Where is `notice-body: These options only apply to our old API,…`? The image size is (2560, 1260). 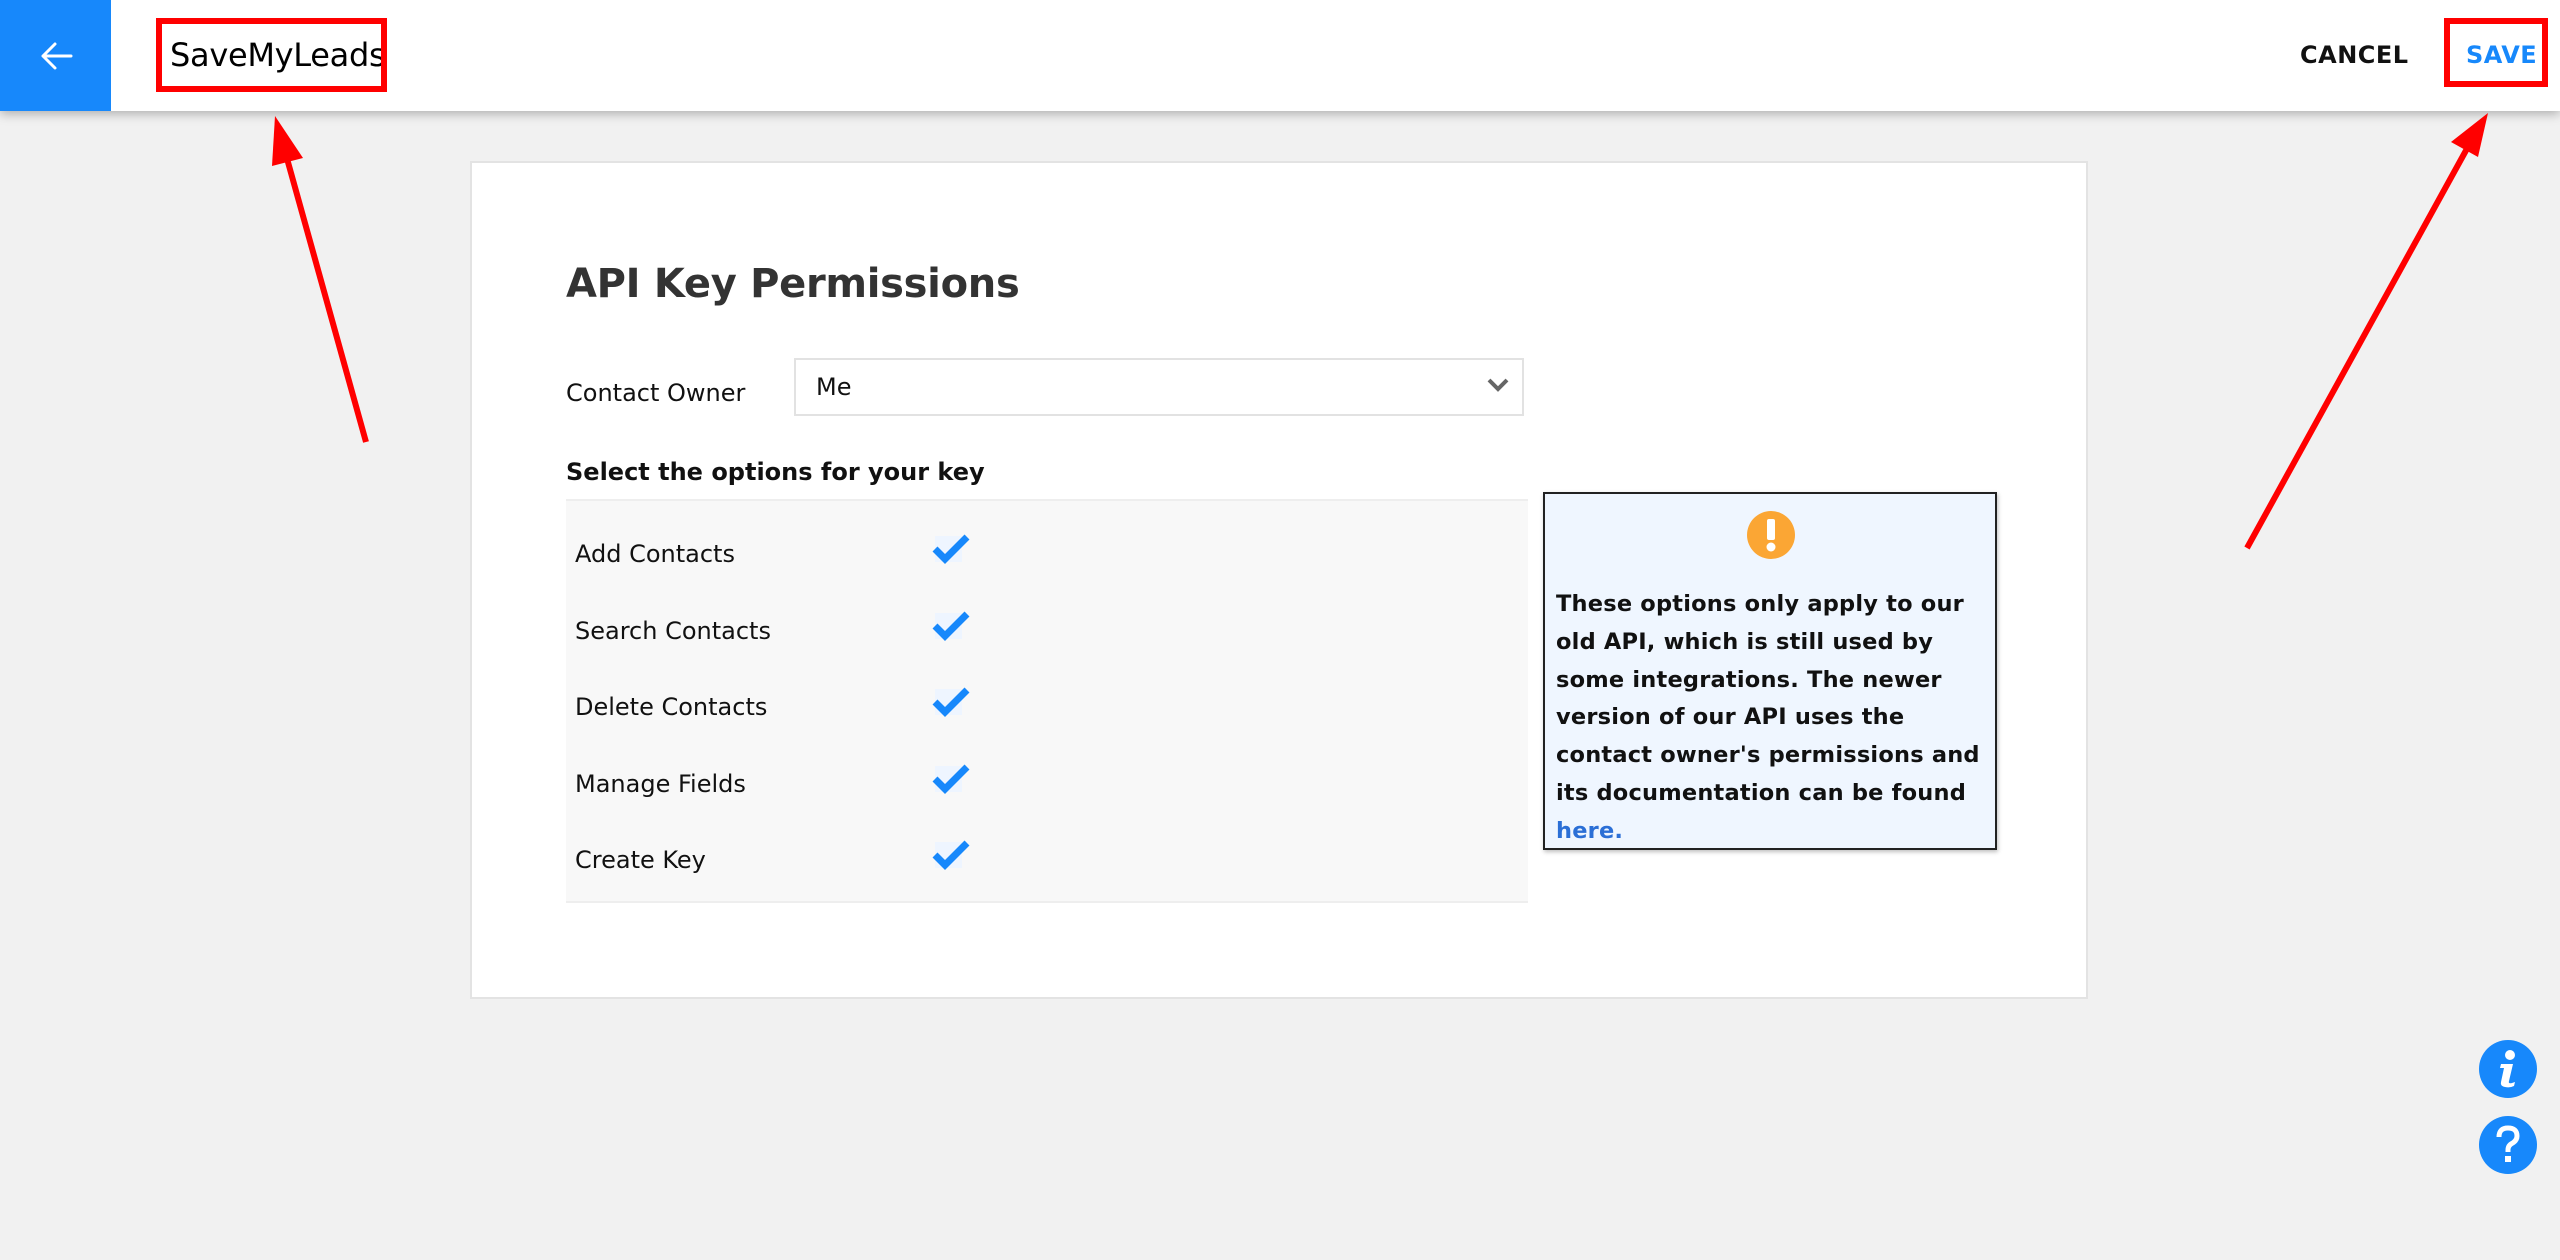
notice-body: These options only apply to our old API,… is located at coordinates (1768, 698).